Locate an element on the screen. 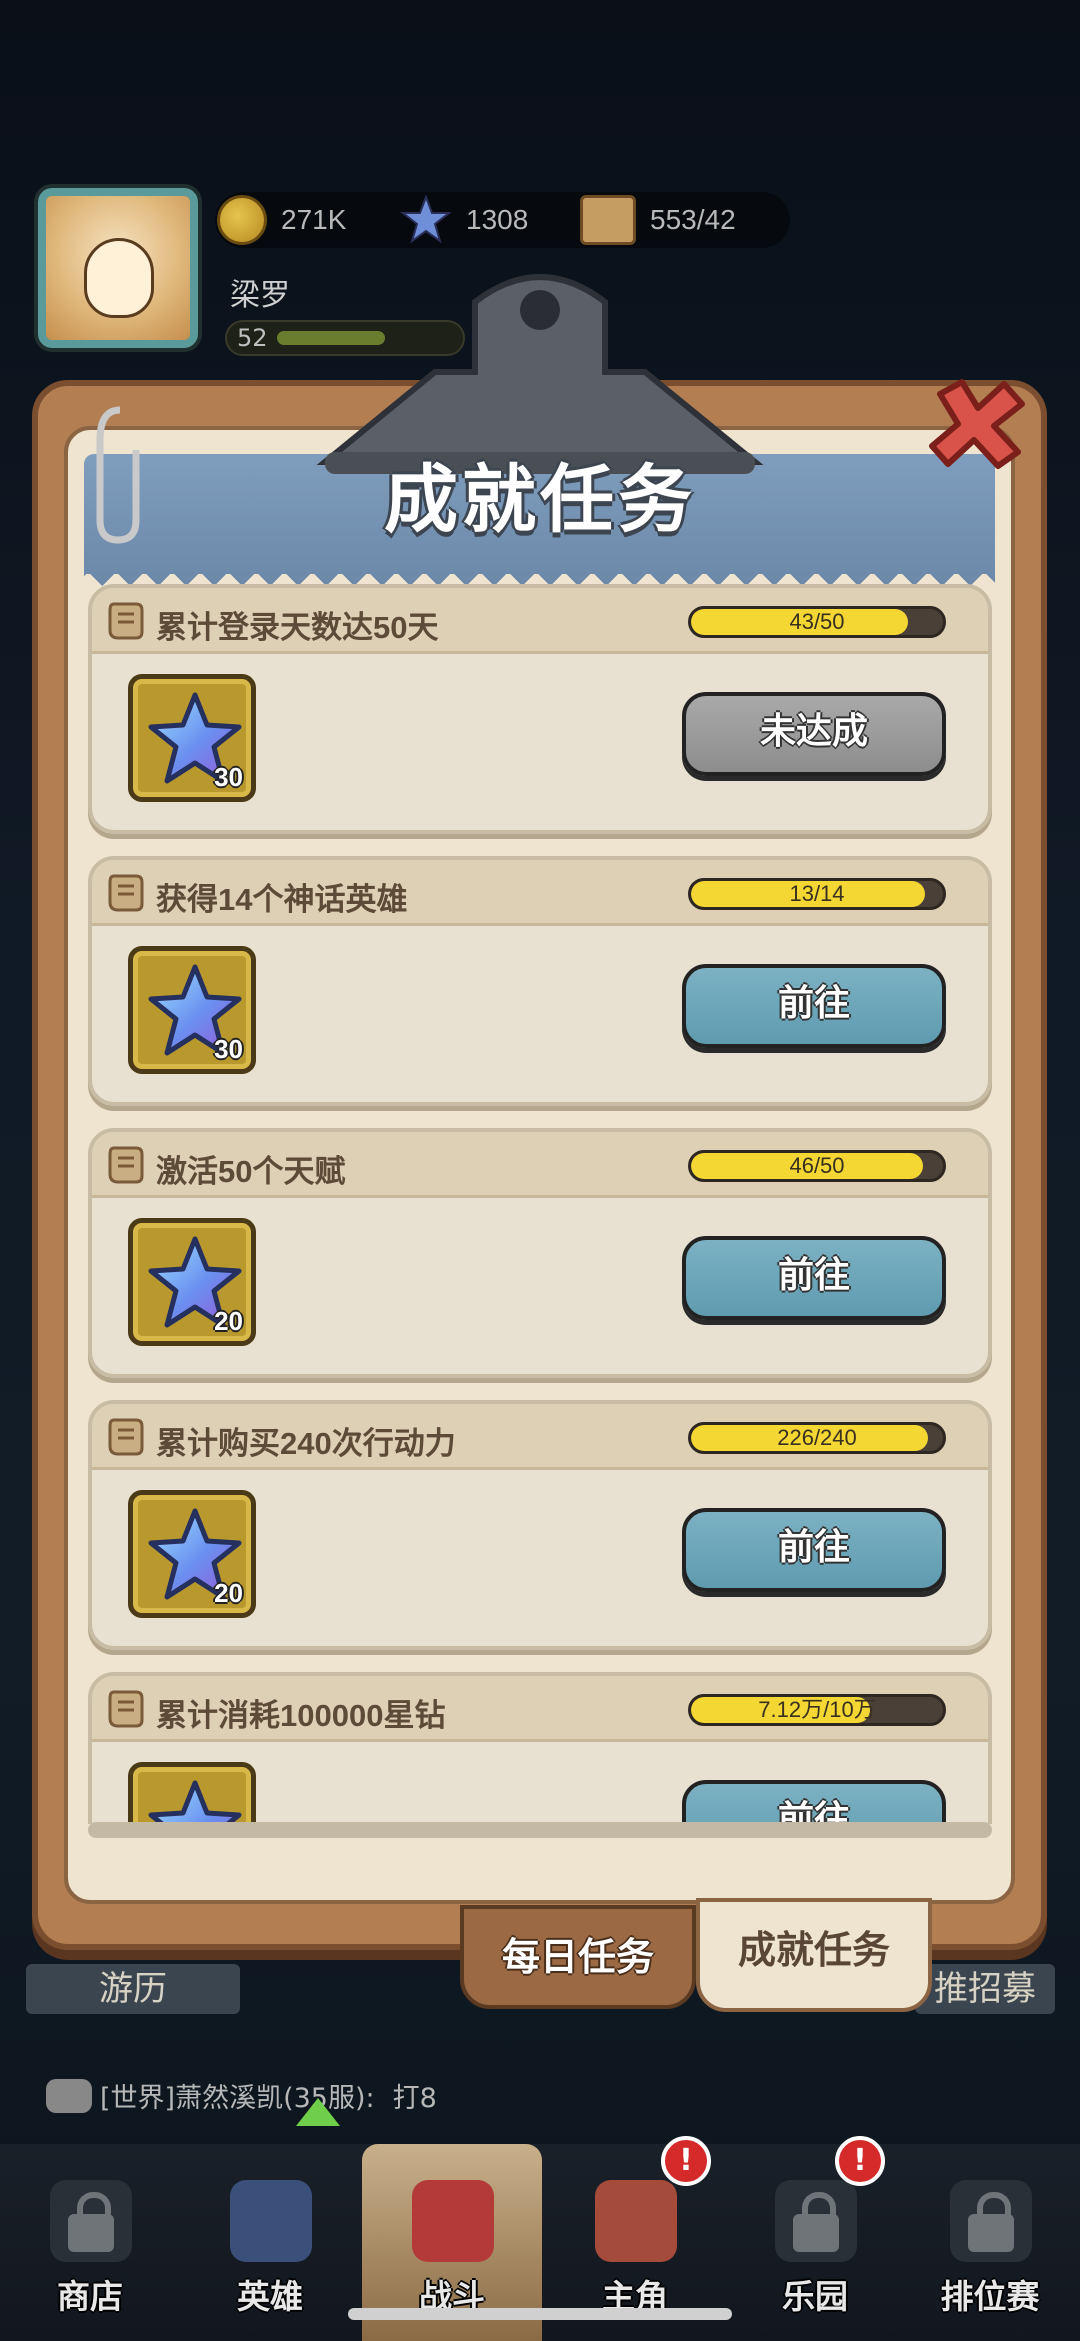 The image size is (1080, 2341). task-progress-text: 226/240 is located at coordinates (817, 1437).